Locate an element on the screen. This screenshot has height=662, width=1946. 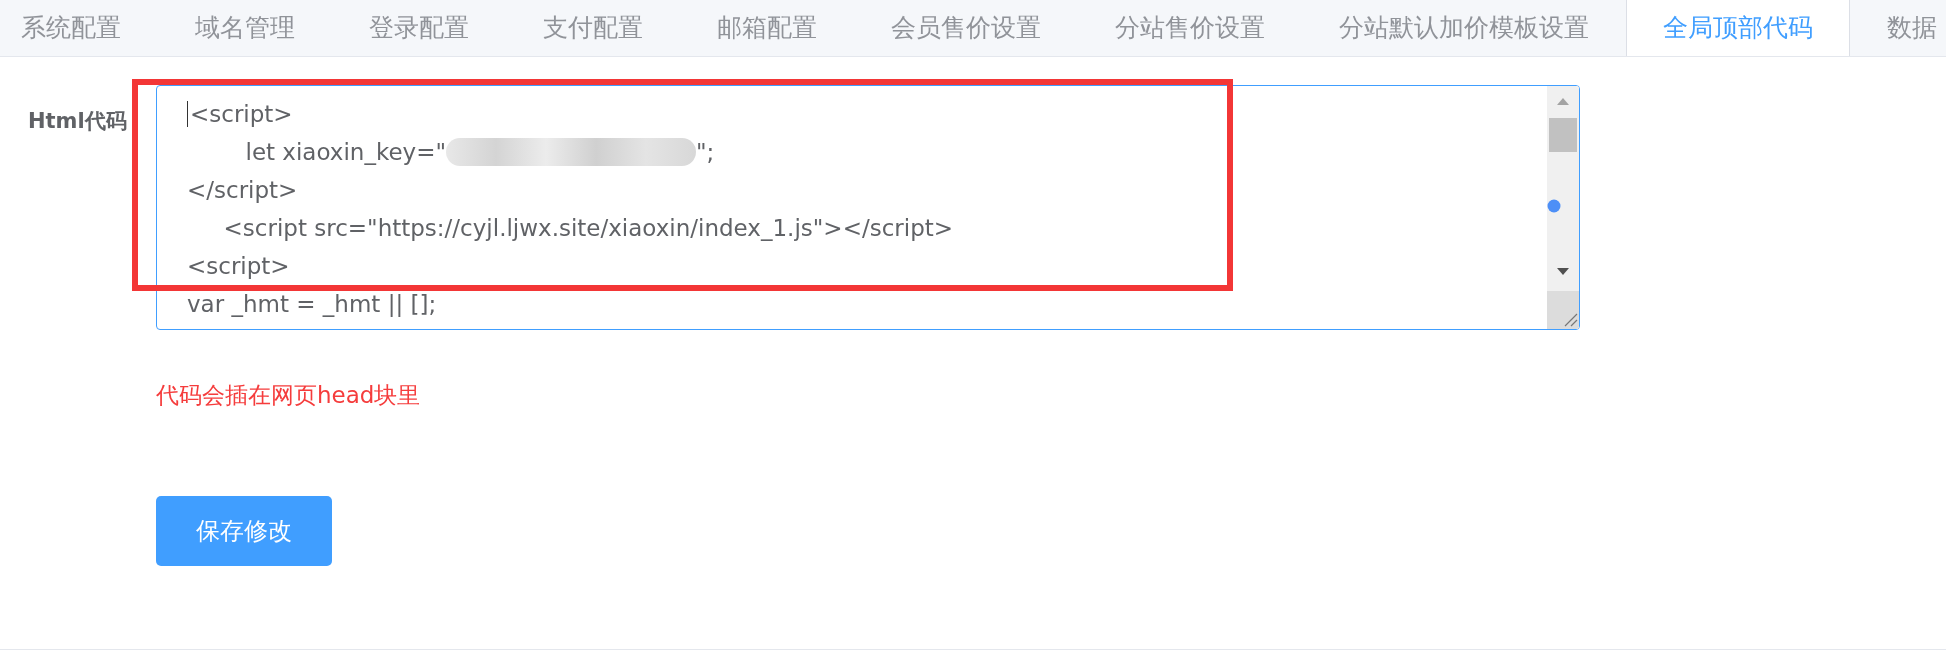
tab: 域名管理 is located at coordinates (245, 28).